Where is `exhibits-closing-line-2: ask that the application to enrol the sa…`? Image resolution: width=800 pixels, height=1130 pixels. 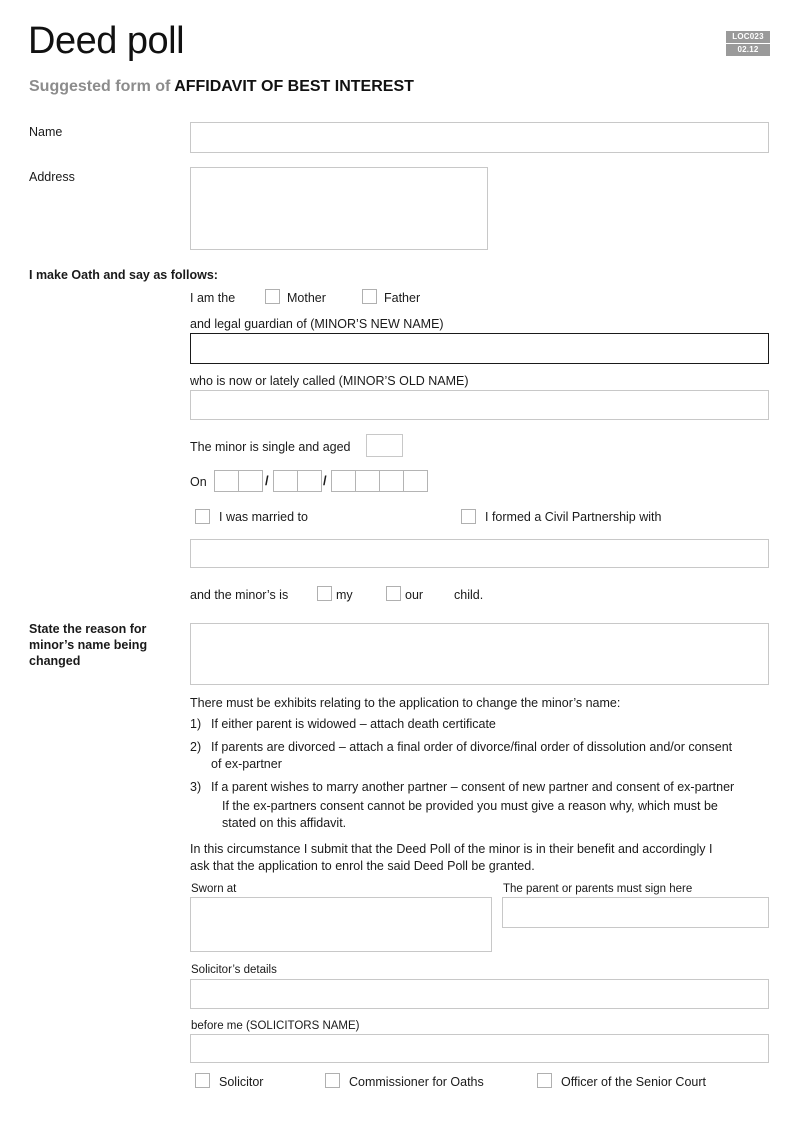
exhibits-closing-line-2: ask that the application to enrol the sa… is located at coordinates (362, 866).